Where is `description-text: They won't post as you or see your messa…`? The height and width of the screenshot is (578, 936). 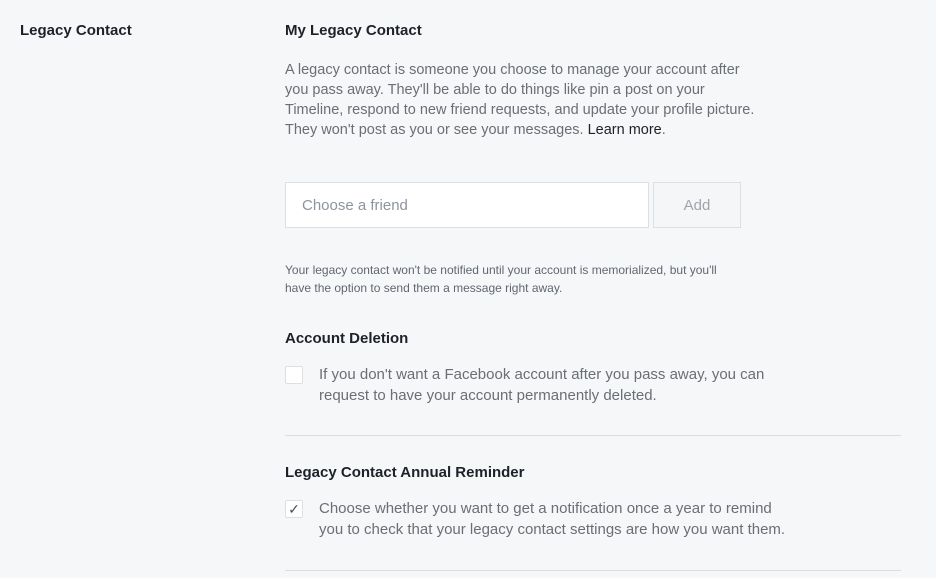 description-text: They won't post as you or see your messa… is located at coordinates (434, 130).